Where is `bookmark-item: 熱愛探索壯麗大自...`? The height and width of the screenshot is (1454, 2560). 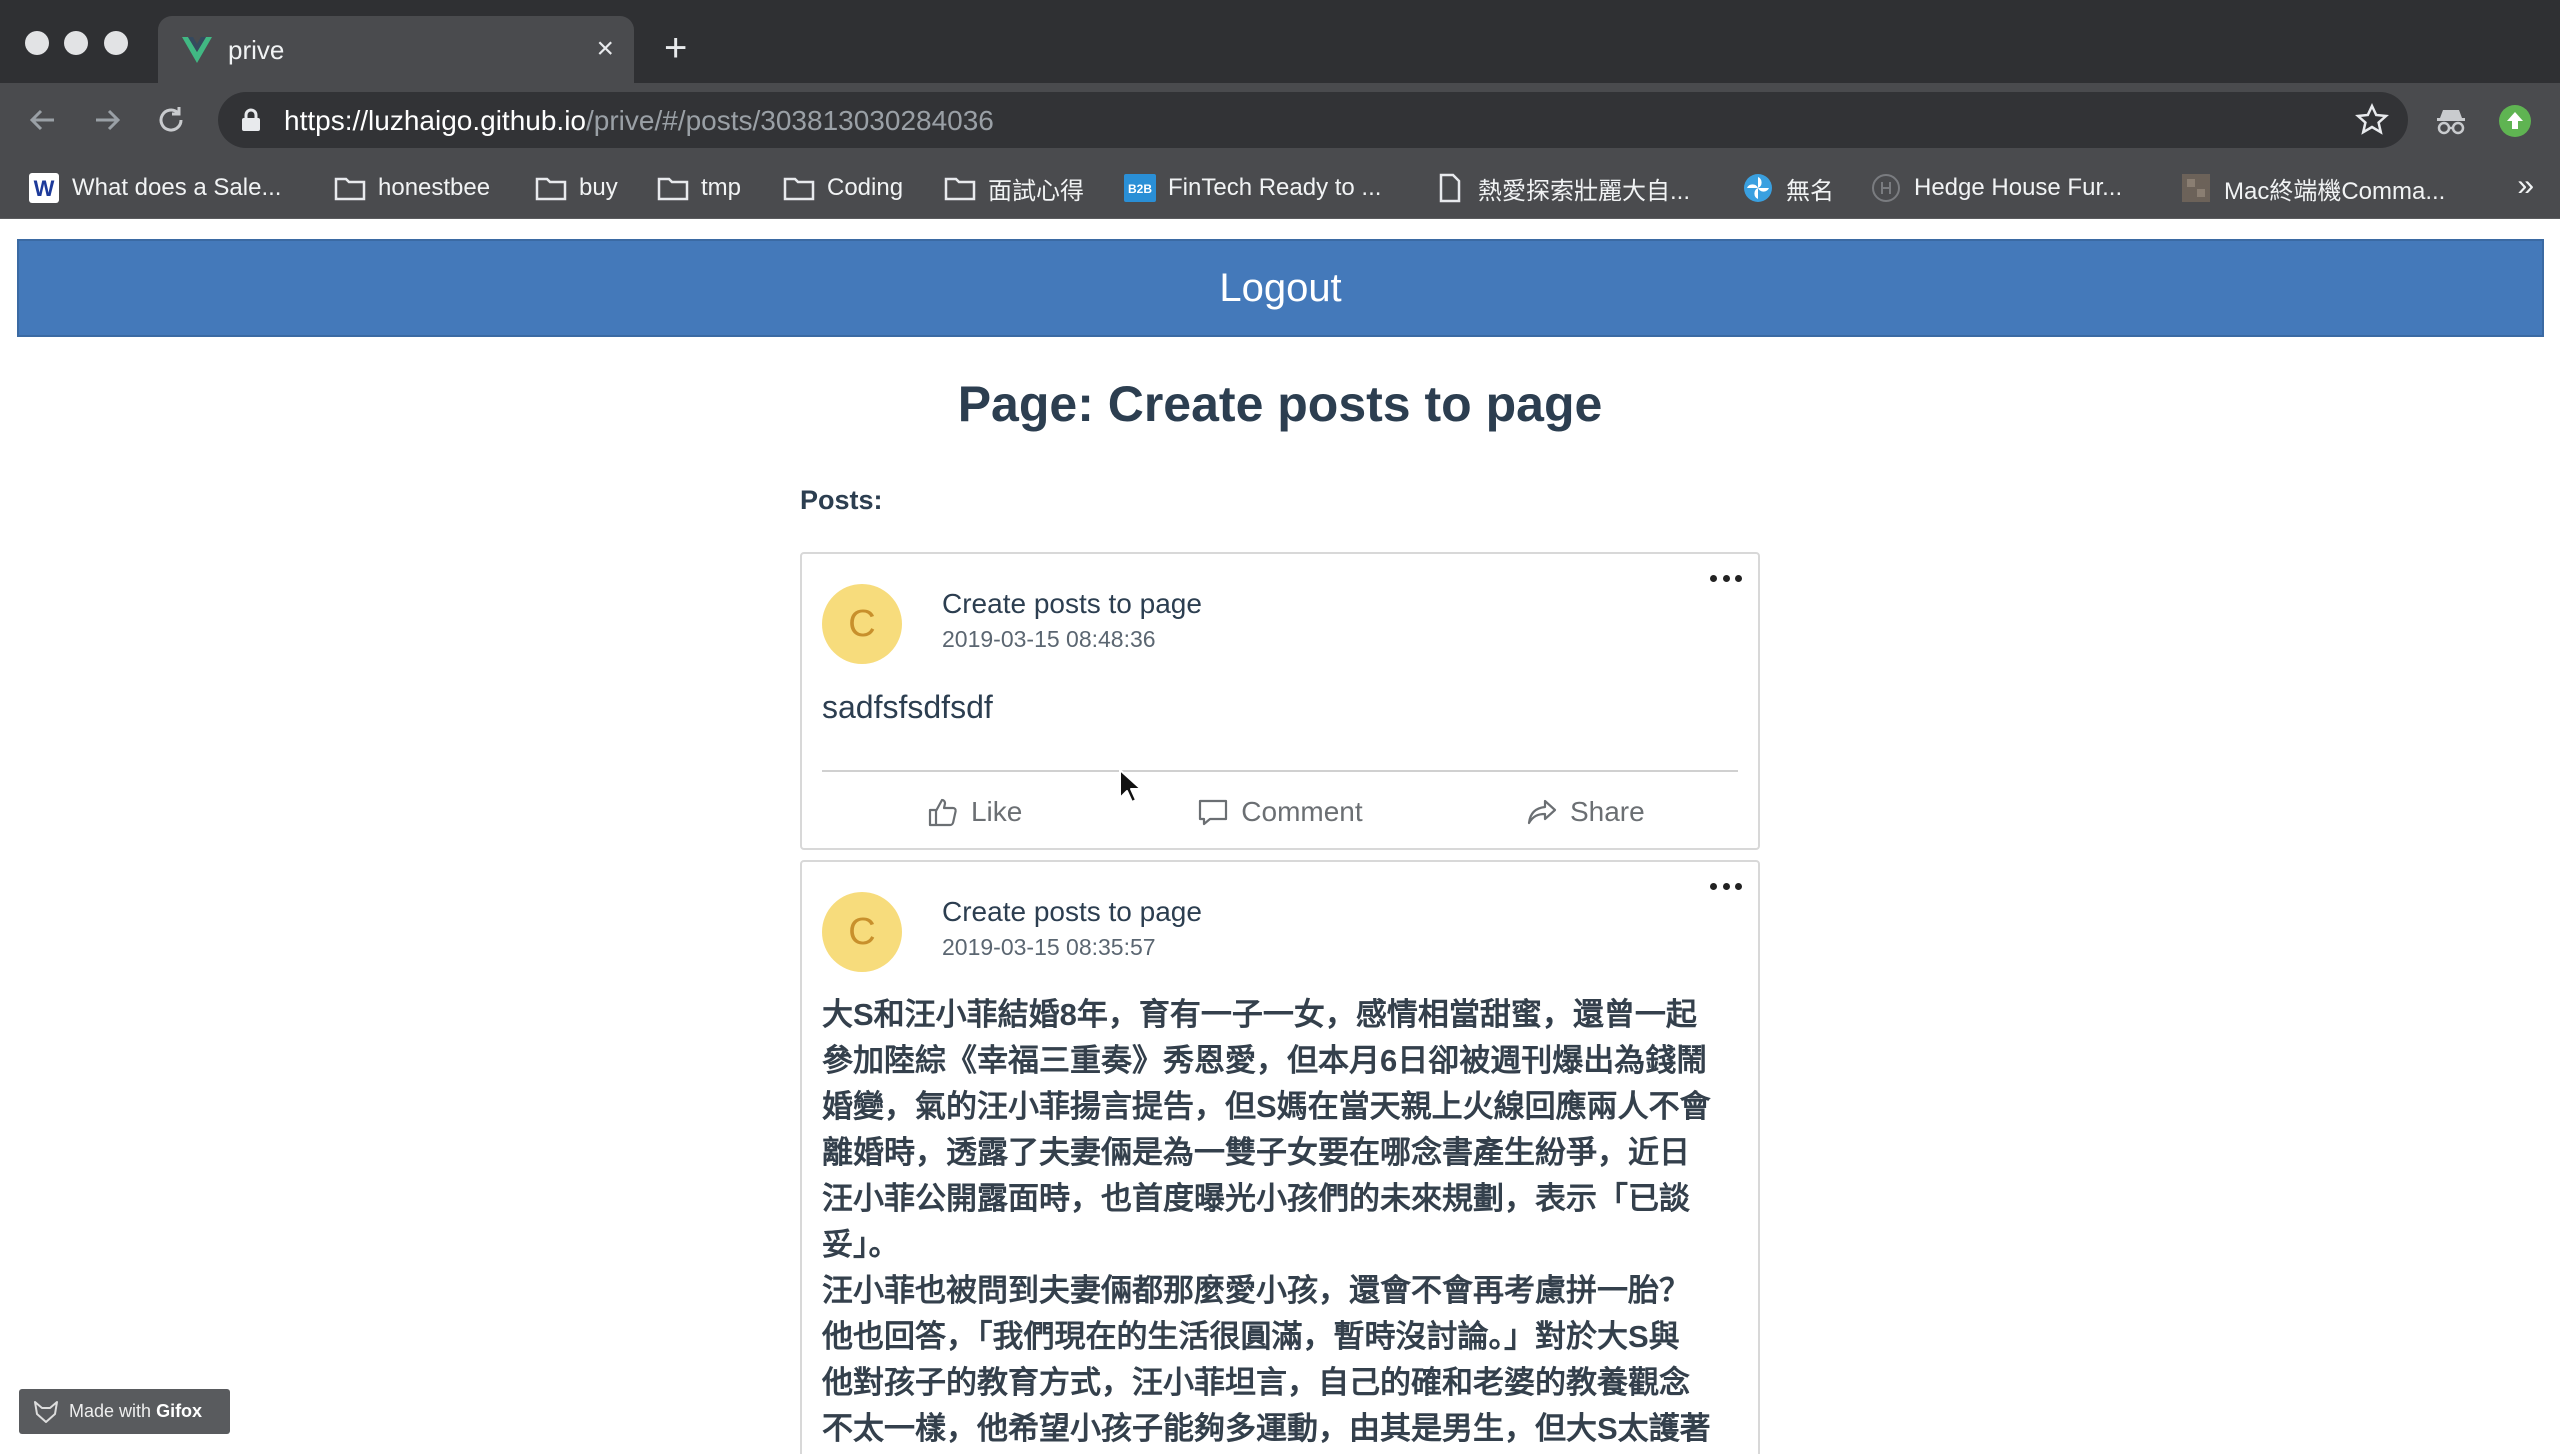
bookmark-item: 熱愛探索壯麗大自... is located at coordinates (1562, 188).